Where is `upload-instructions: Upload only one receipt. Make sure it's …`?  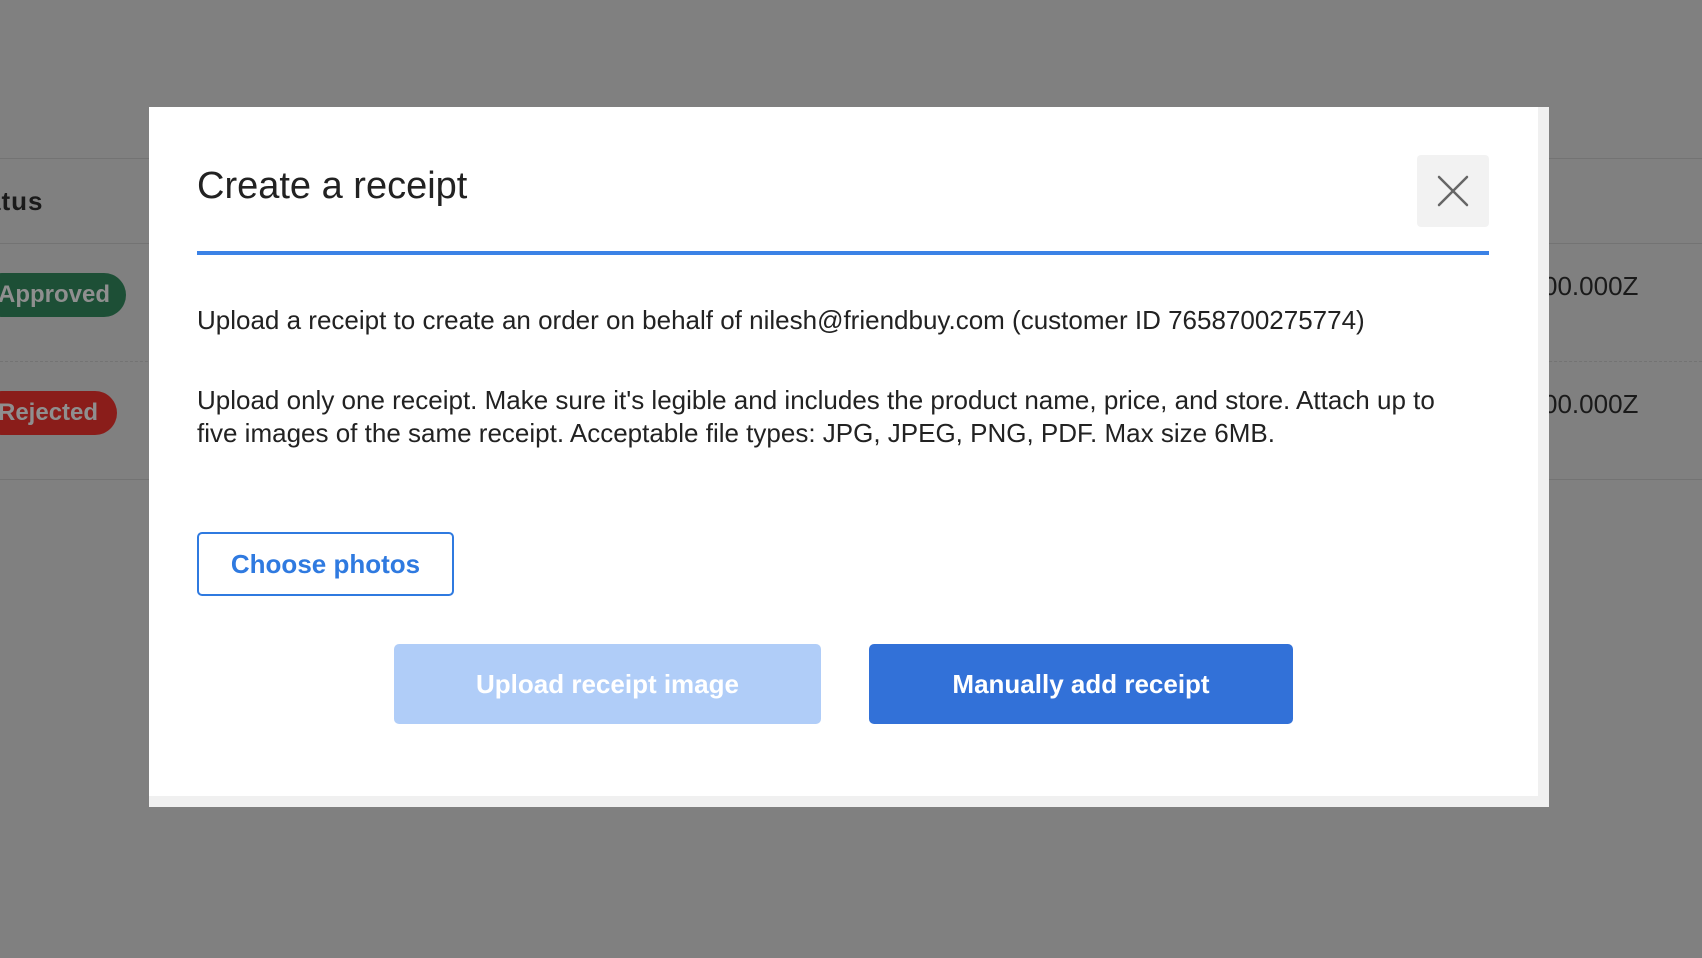 upload-instructions: Upload only one receipt. Make sure it's … is located at coordinates (816, 416).